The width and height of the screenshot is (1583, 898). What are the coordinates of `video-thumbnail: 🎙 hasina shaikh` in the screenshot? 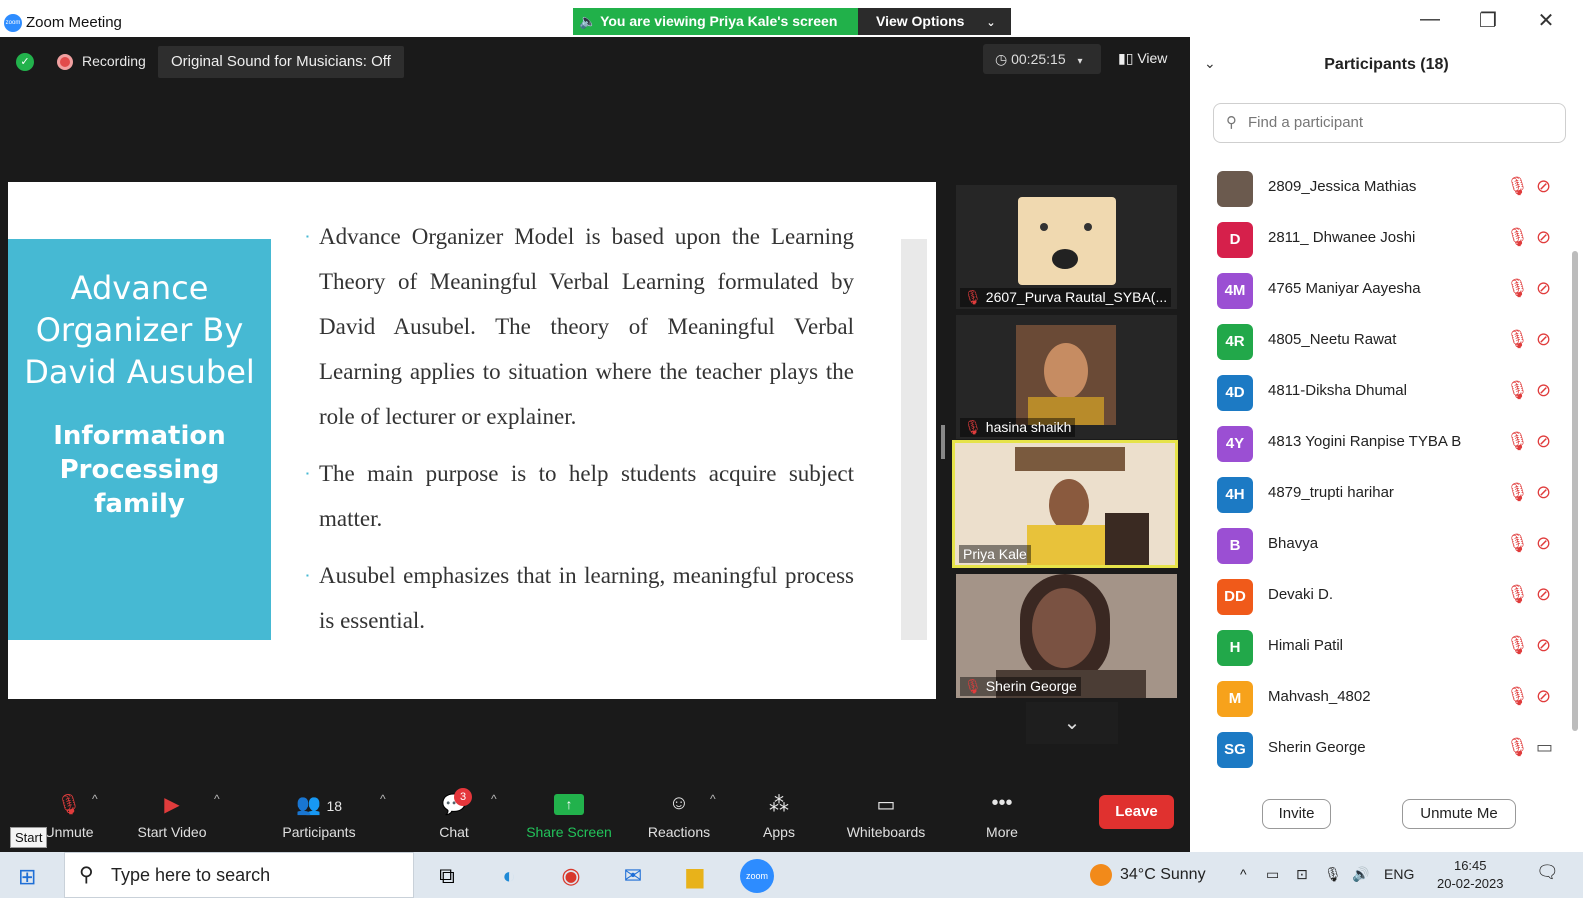 It's located at (1066, 377).